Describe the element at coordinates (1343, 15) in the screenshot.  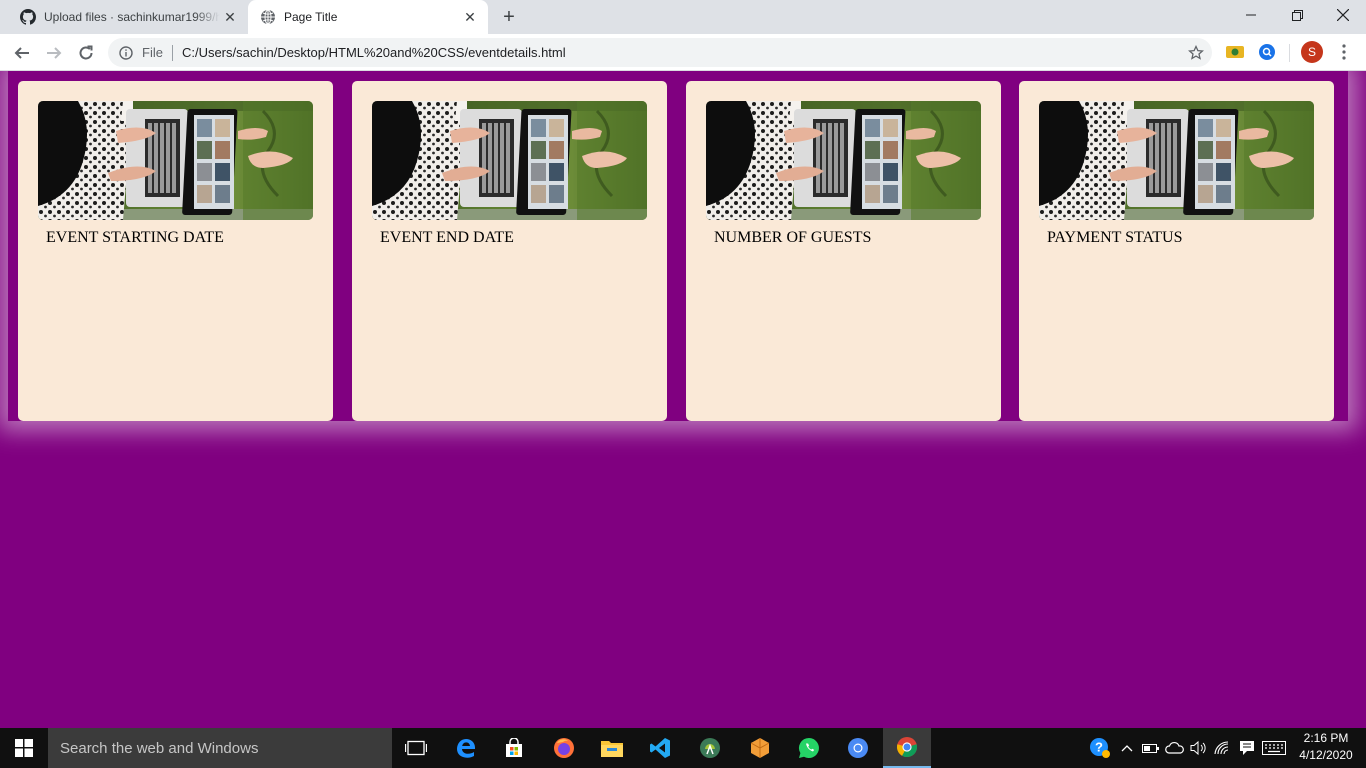
I see `close-window-icon` at that location.